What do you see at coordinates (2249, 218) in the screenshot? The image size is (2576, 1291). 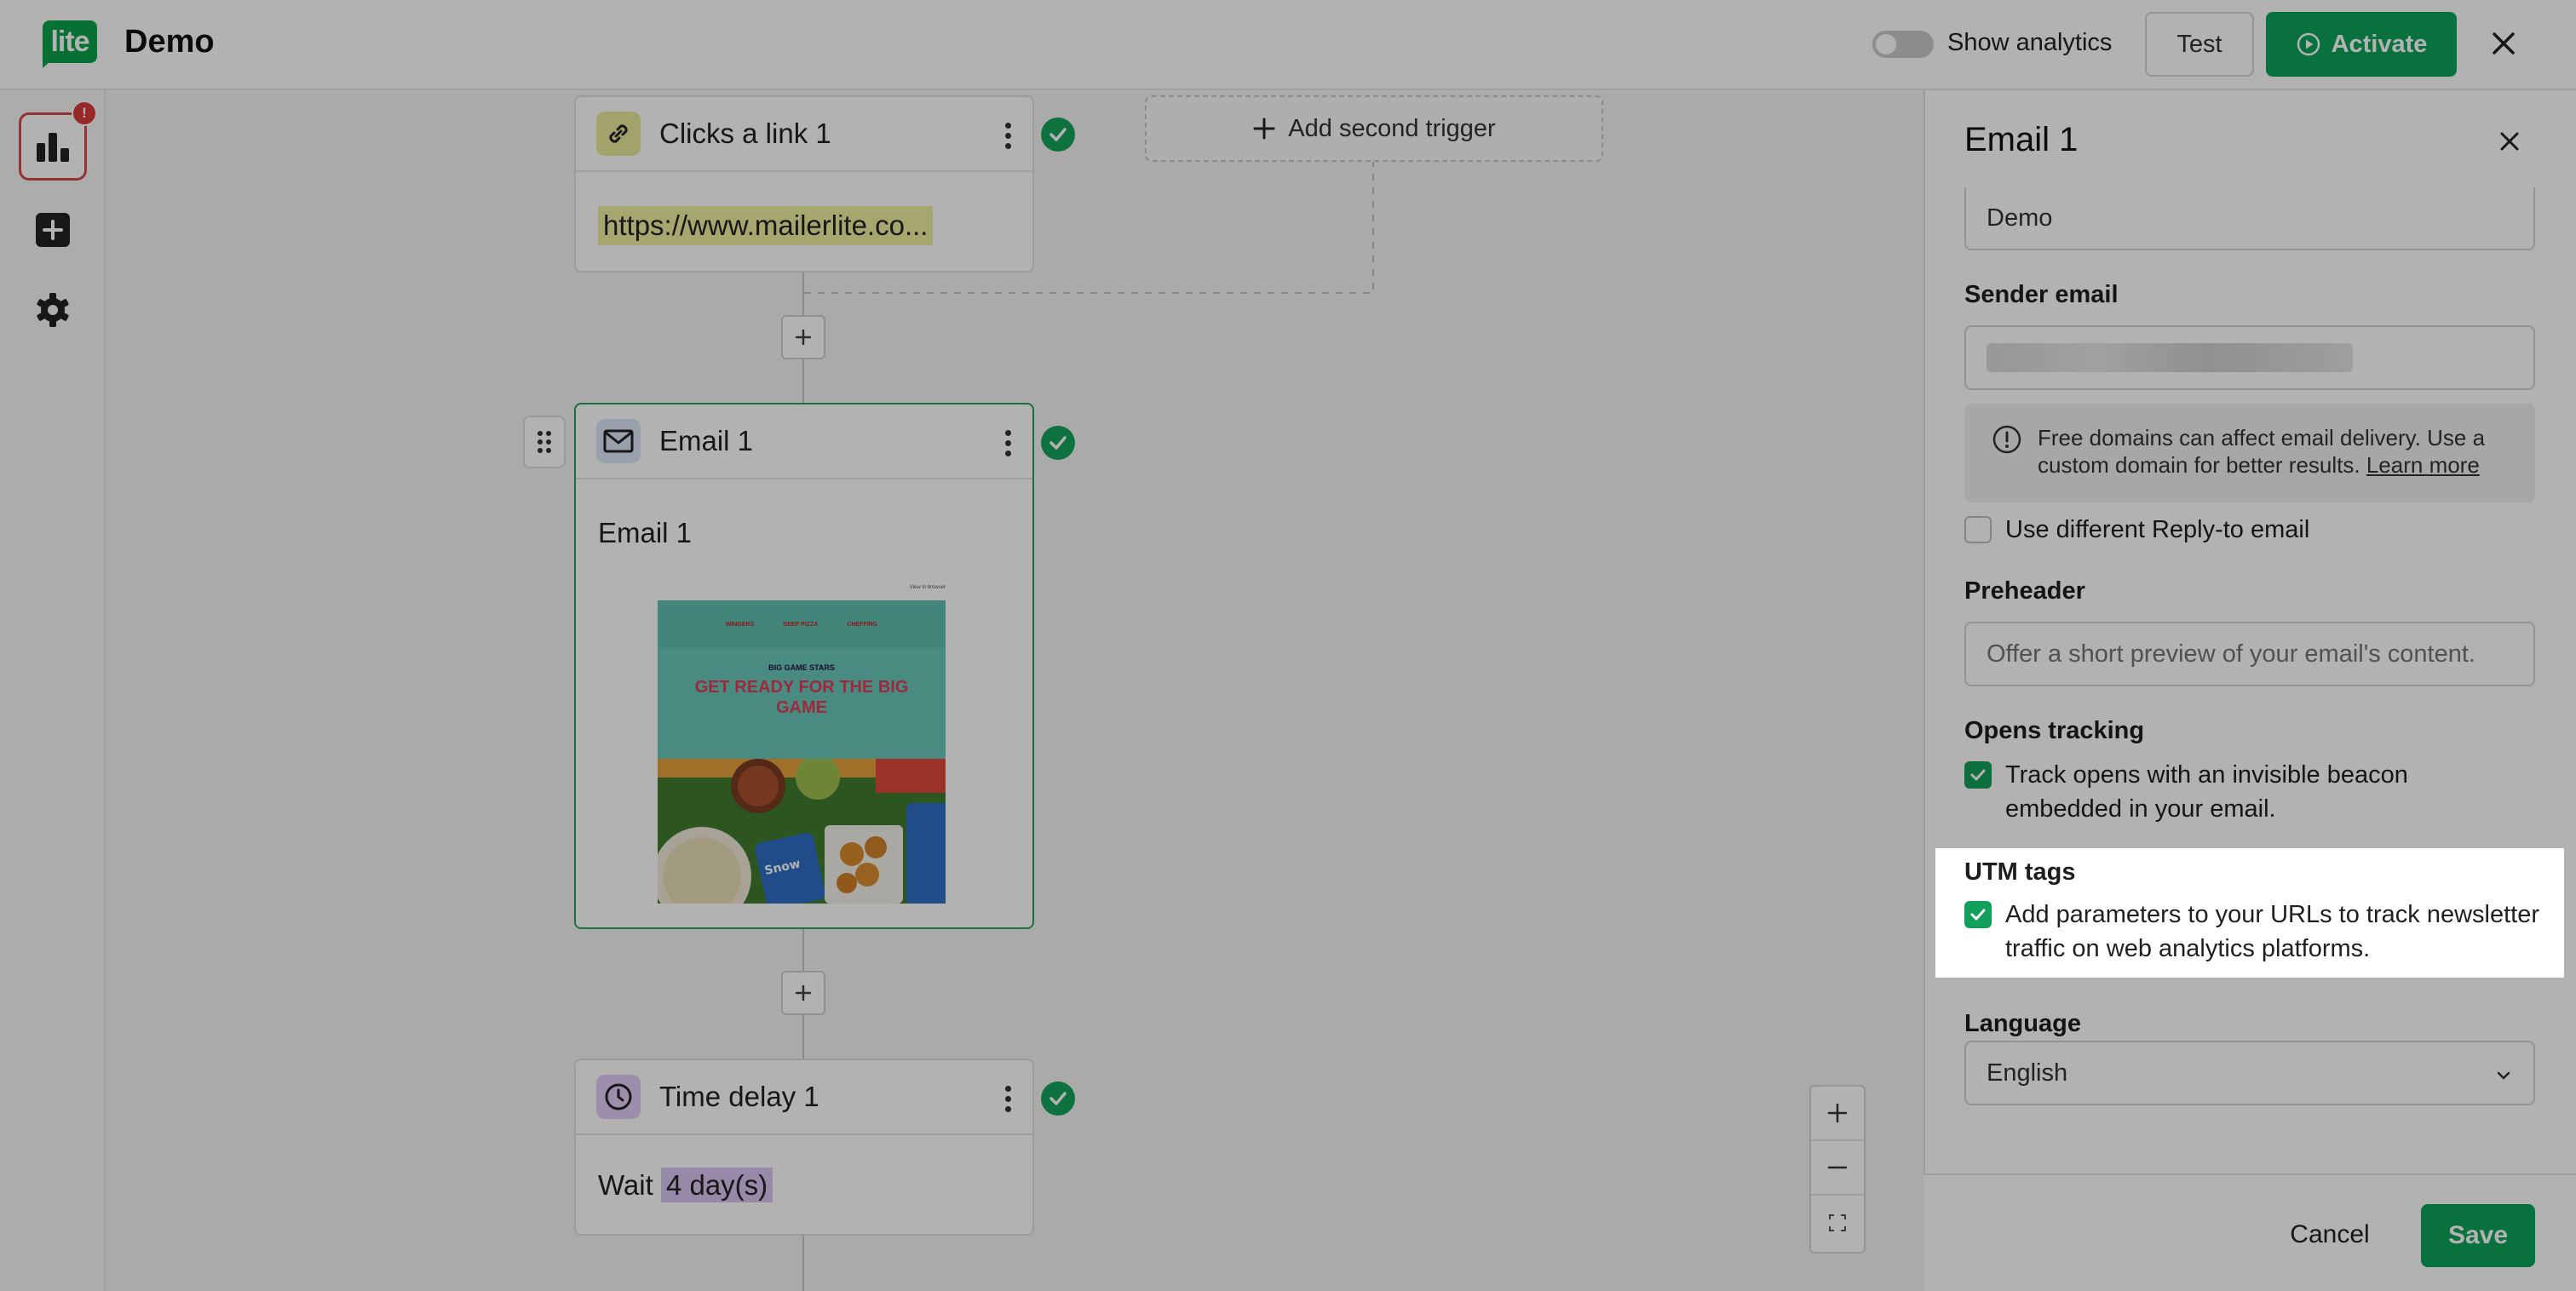 I see `sender-name-field: Demo` at bounding box center [2249, 218].